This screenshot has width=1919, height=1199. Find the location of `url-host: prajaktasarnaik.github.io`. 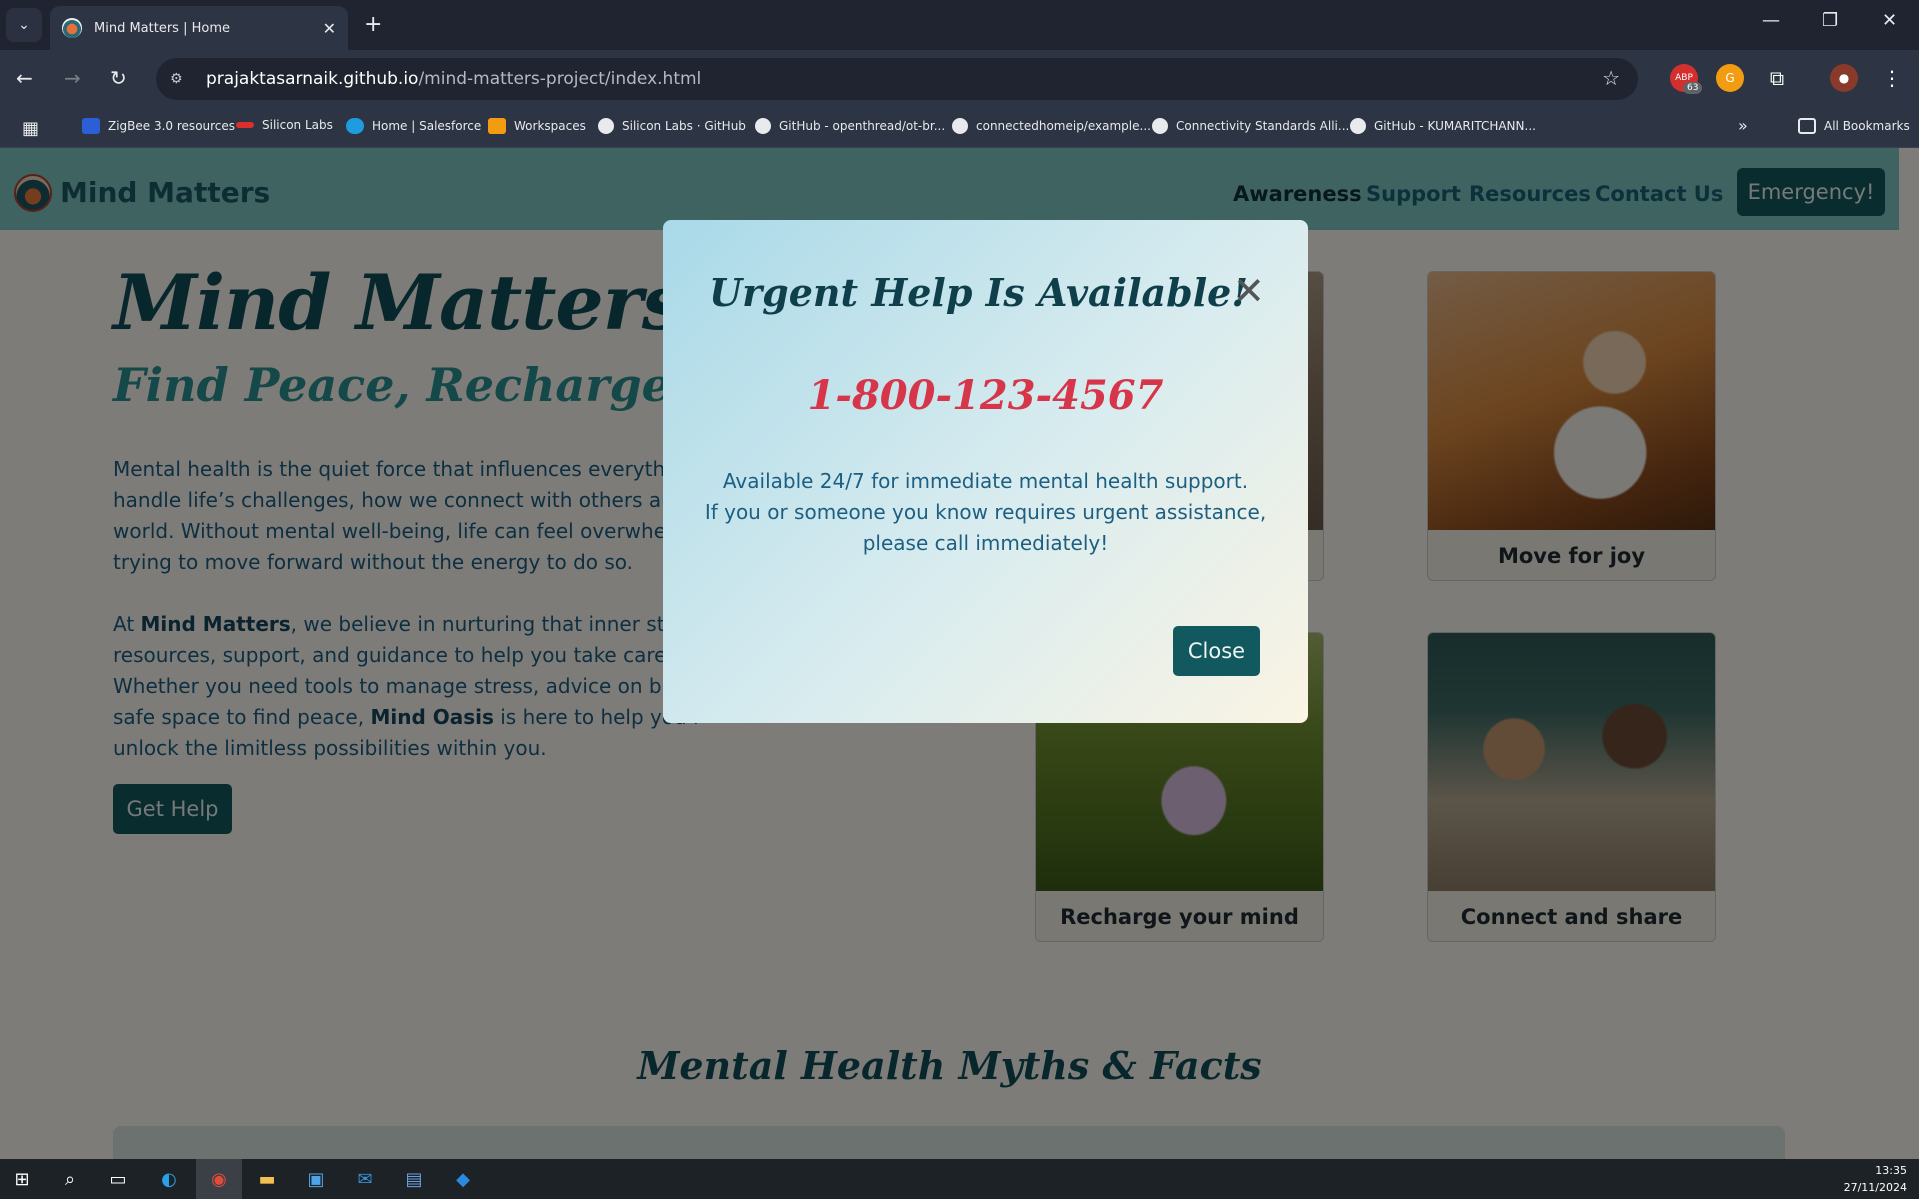

url-host: prajaktasarnaik.github.io is located at coordinates (312, 79).